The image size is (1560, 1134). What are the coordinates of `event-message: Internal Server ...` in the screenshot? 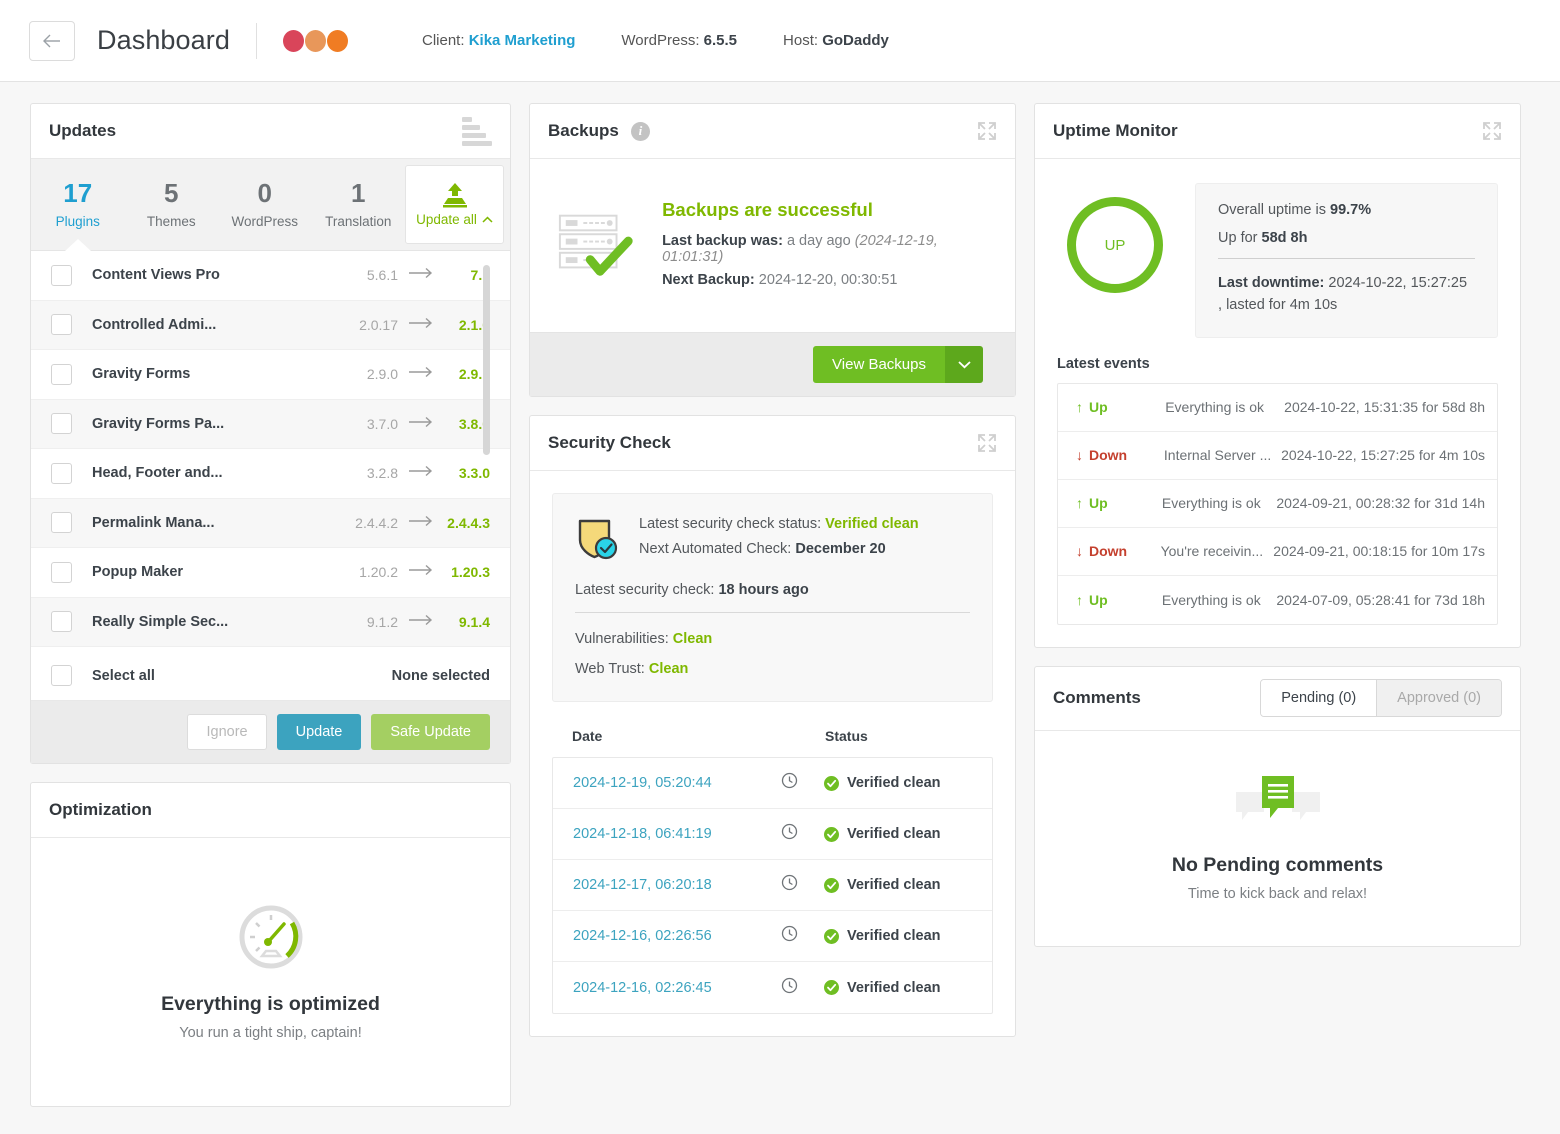 It's located at (1217, 455).